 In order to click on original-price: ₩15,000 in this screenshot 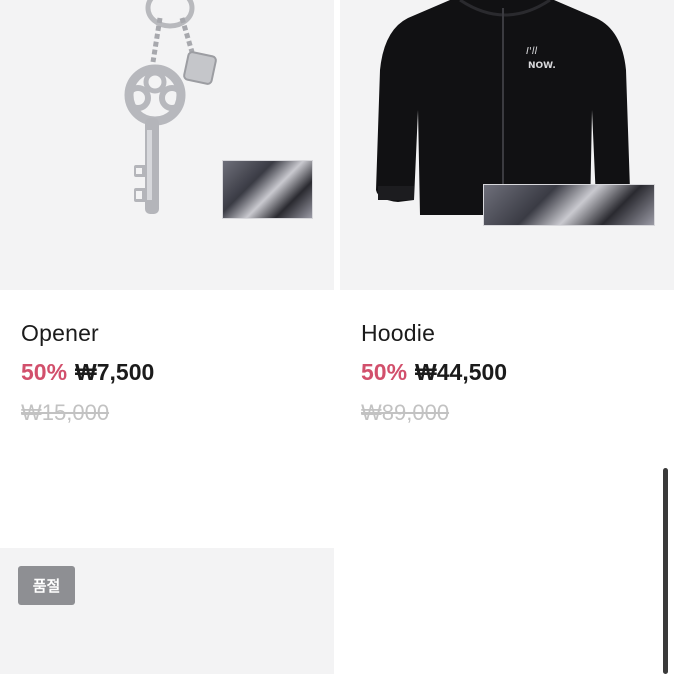, I will do `click(65, 412)`.